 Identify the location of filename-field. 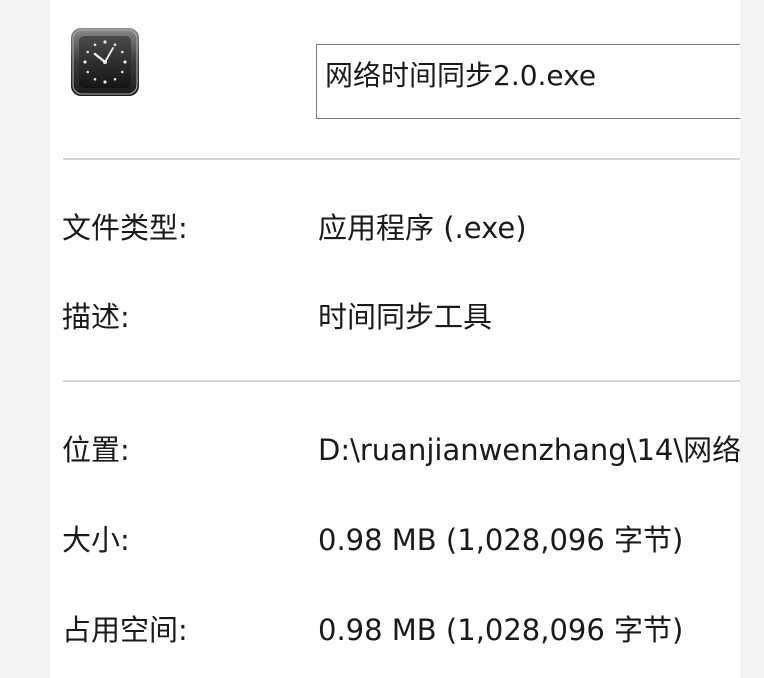
(528, 81).